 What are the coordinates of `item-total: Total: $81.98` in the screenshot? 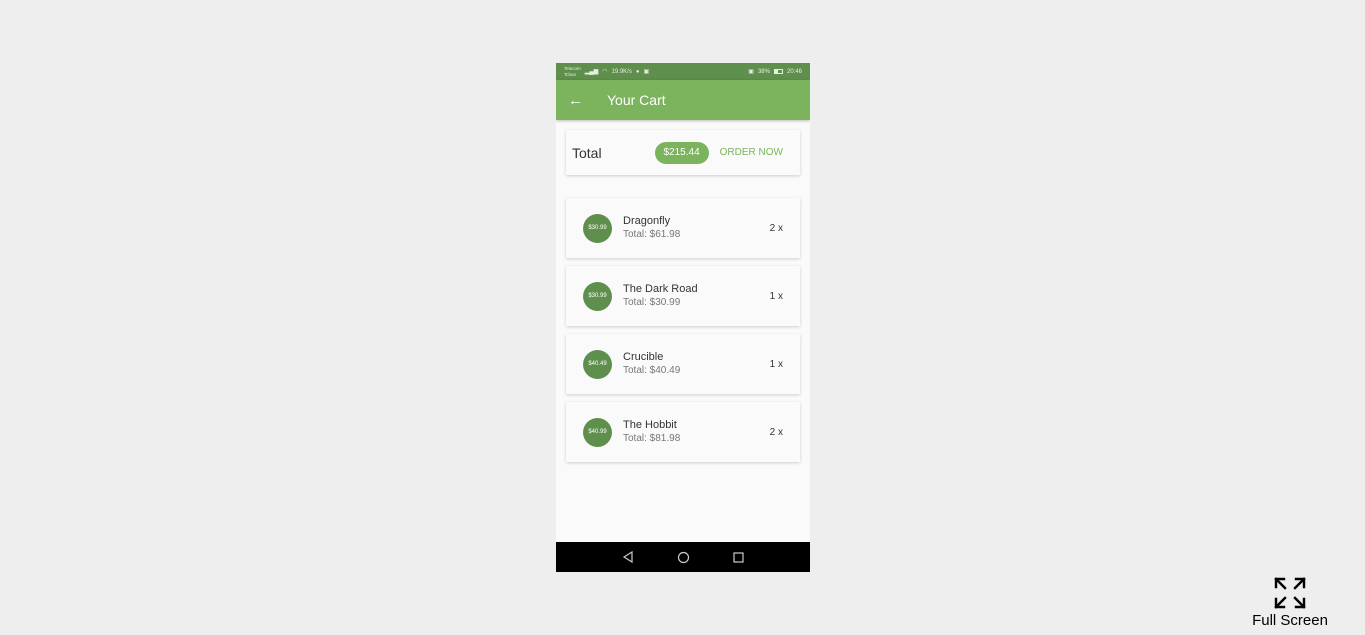 It's located at (652, 438).